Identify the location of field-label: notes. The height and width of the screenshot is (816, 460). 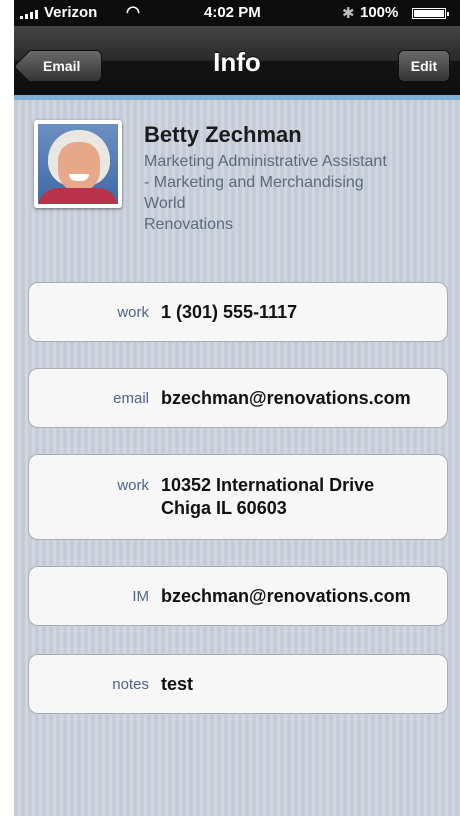
(130, 684).